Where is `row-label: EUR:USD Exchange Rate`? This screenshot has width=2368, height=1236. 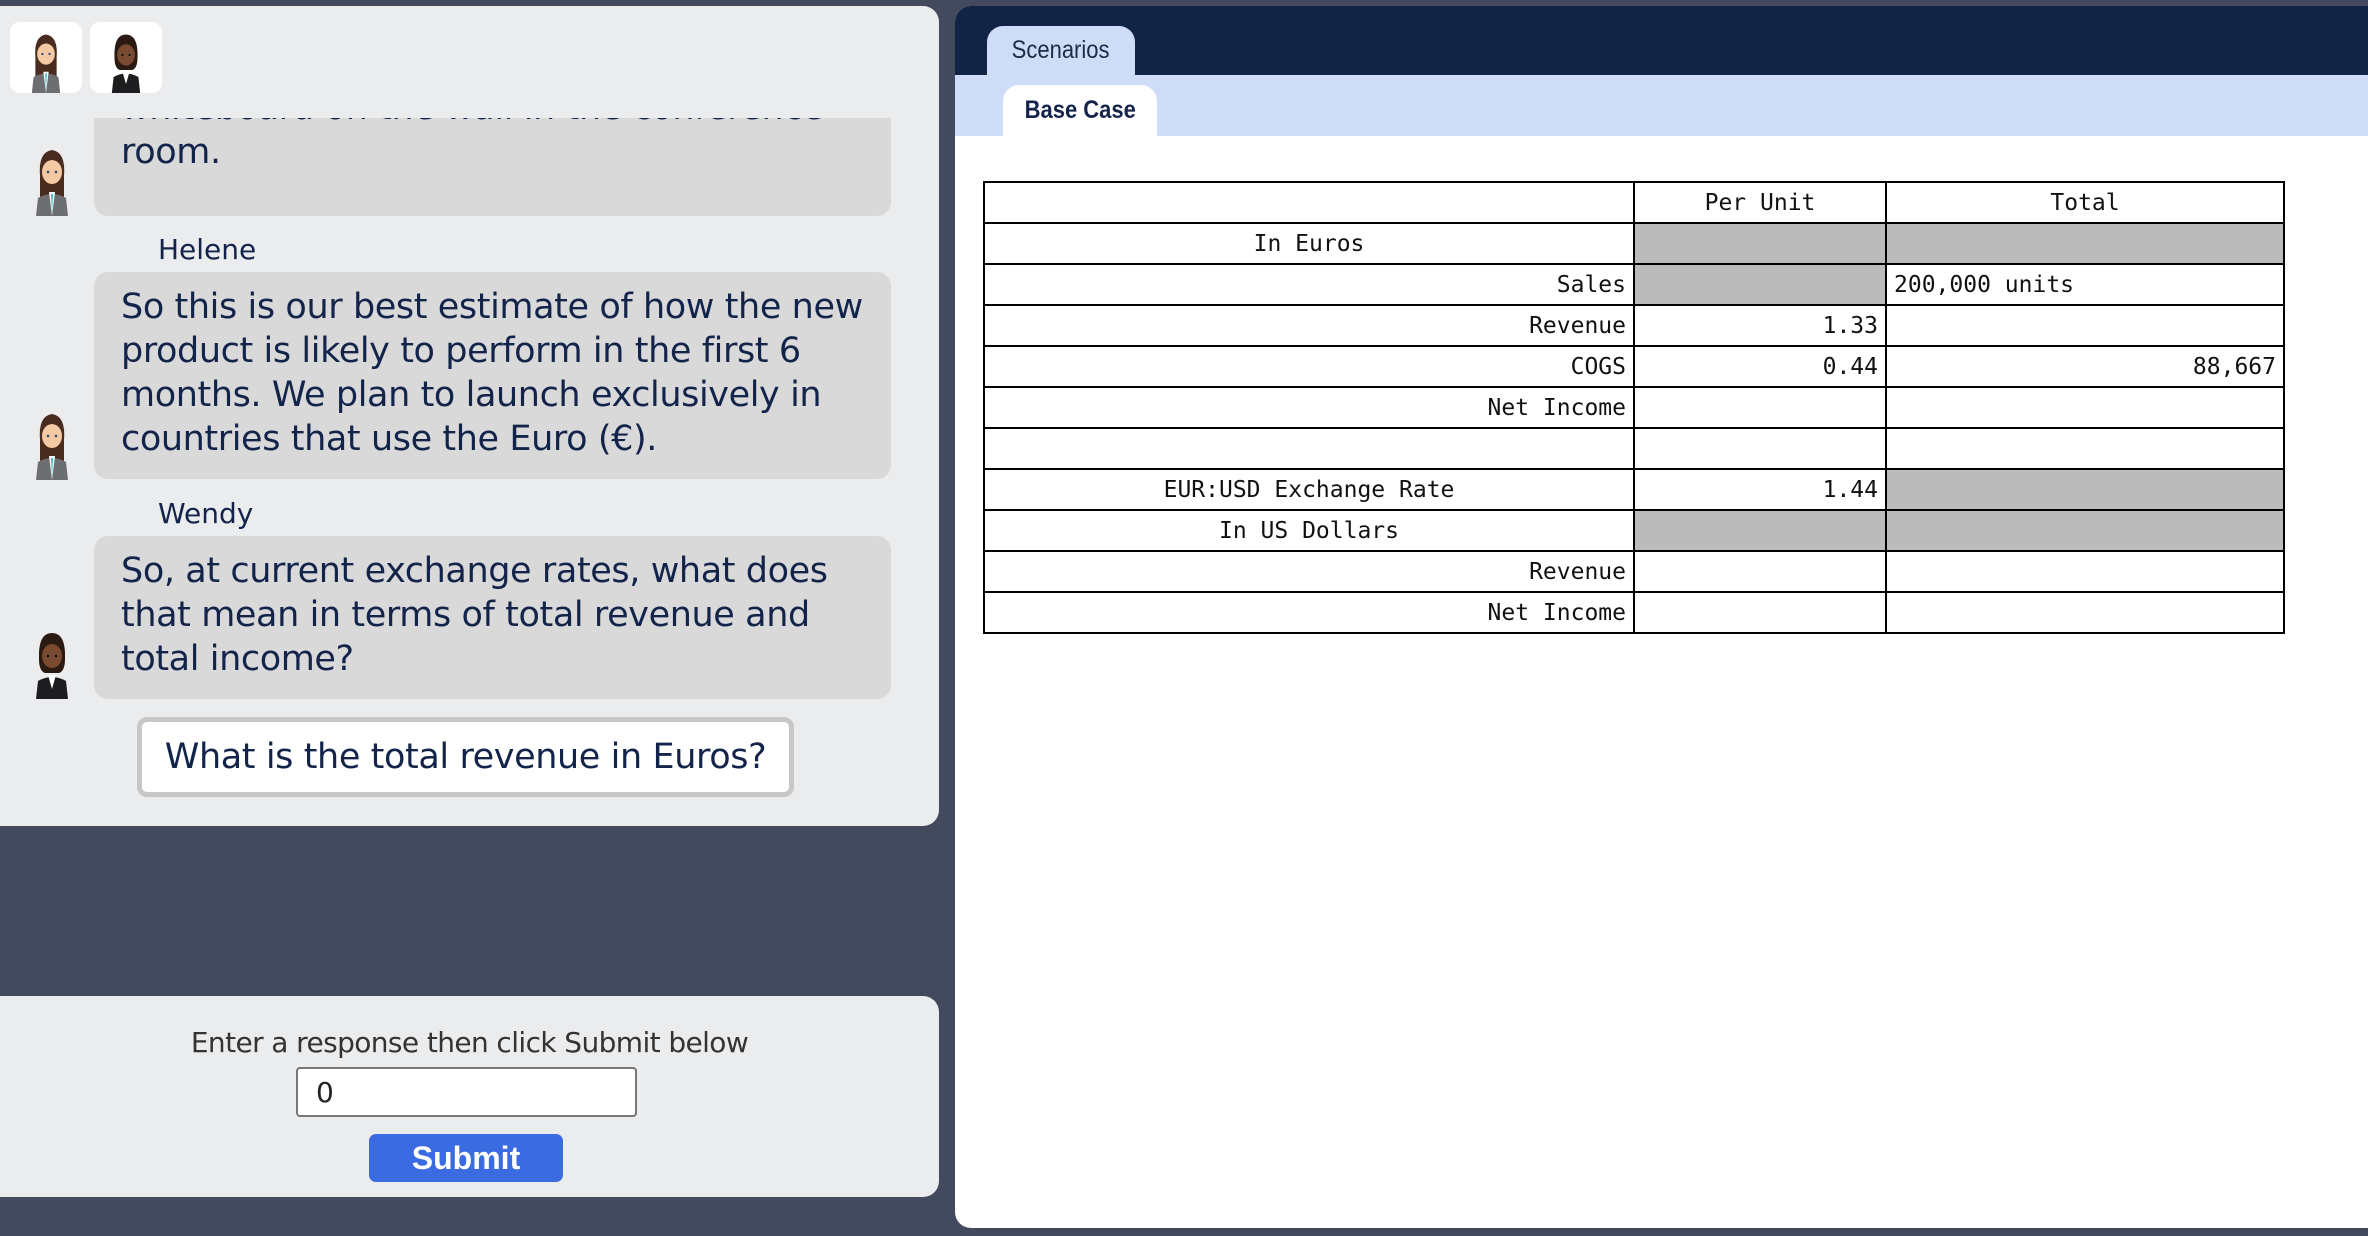
row-label: EUR:USD Exchange Rate is located at coordinates (1309, 489).